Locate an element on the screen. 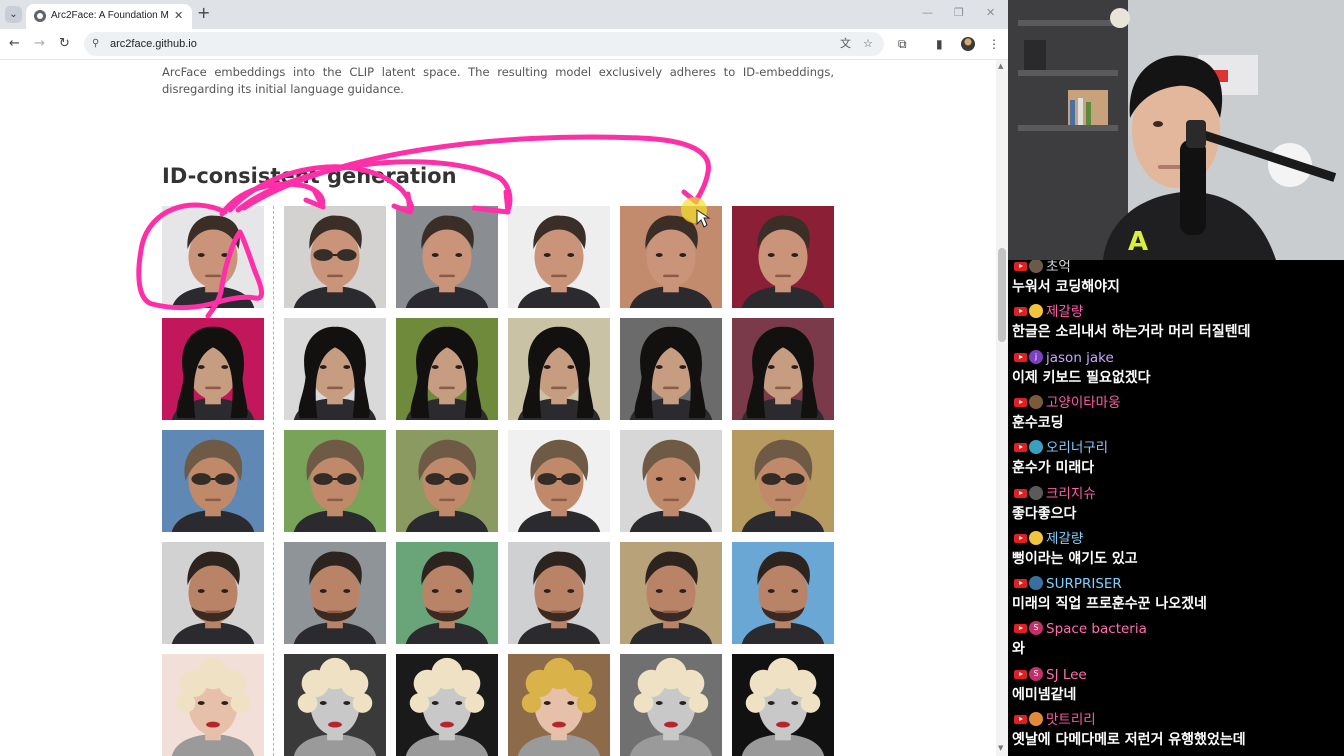 The height and width of the screenshot is (756, 1344). chat-username: SURPRISER is located at coordinates (1084, 584).